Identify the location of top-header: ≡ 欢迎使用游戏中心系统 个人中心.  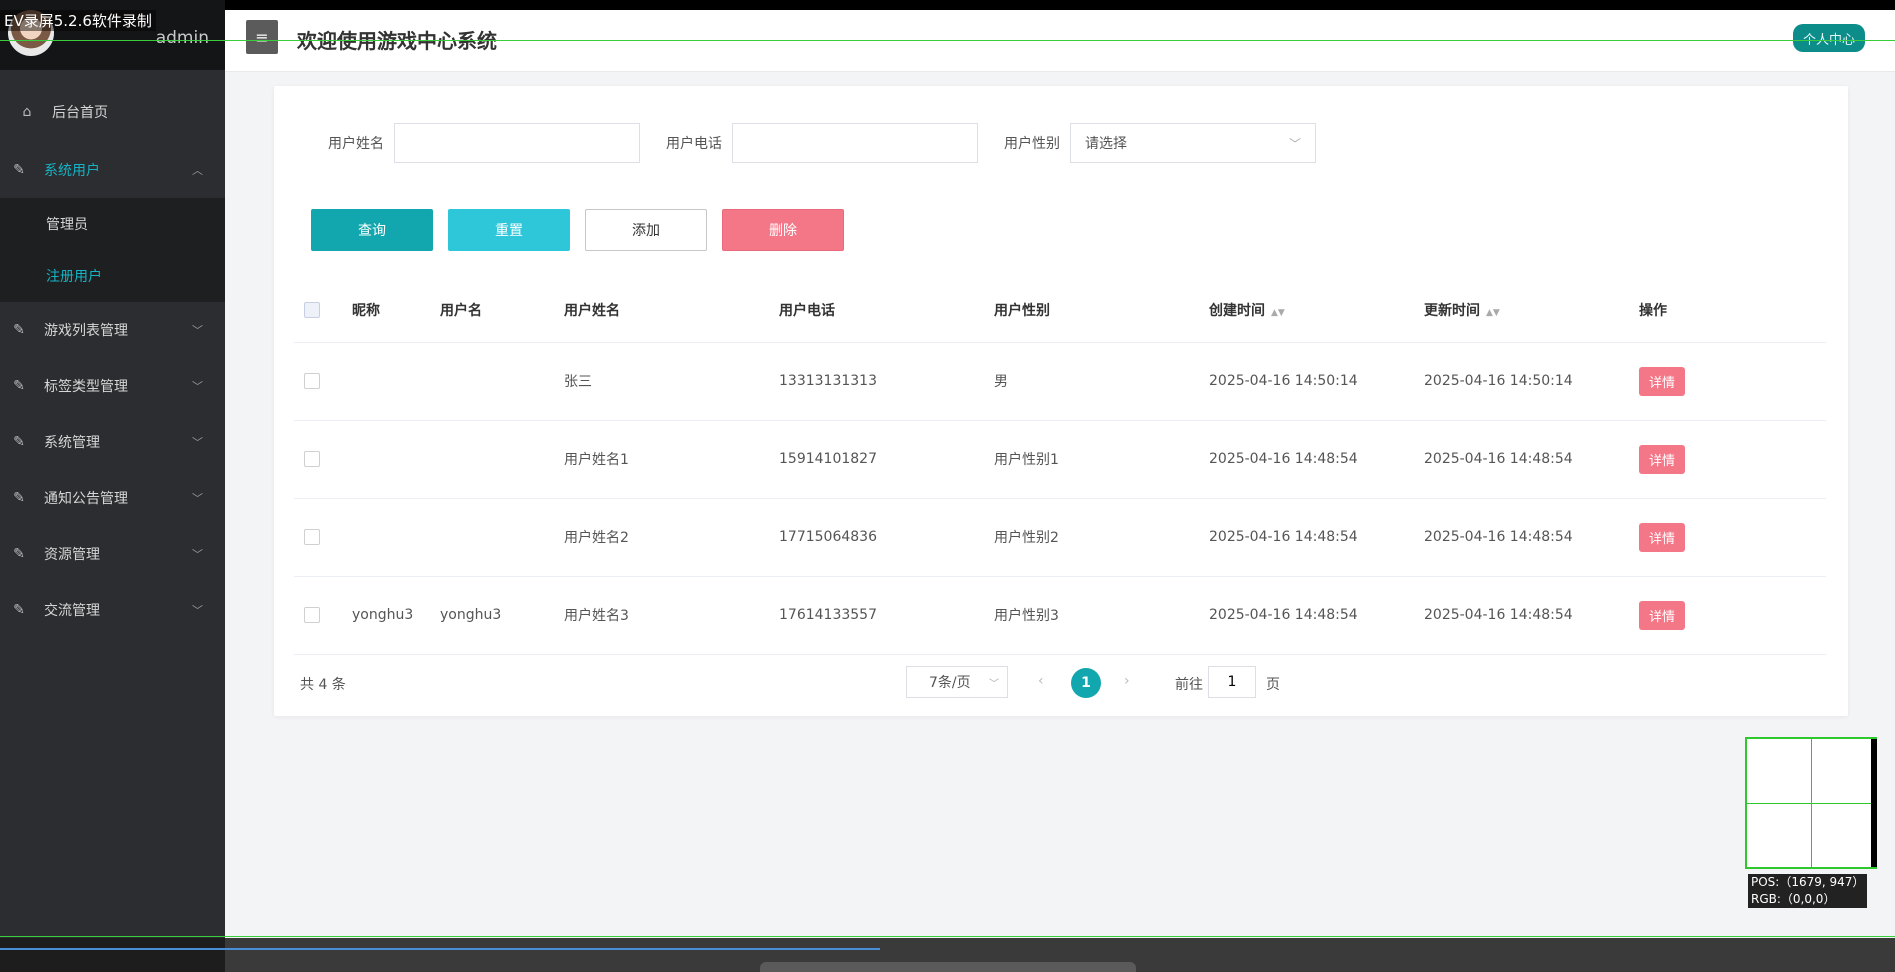
(1060, 41).